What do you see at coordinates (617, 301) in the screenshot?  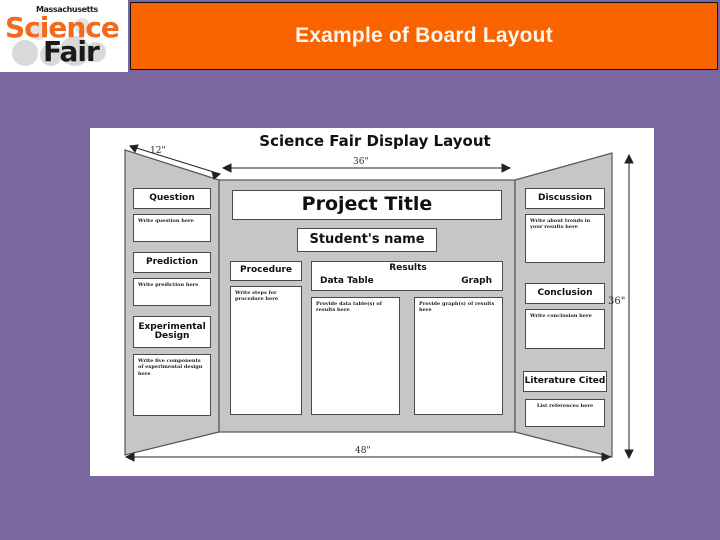 I see `dimension-label-board-height: 36"` at bounding box center [617, 301].